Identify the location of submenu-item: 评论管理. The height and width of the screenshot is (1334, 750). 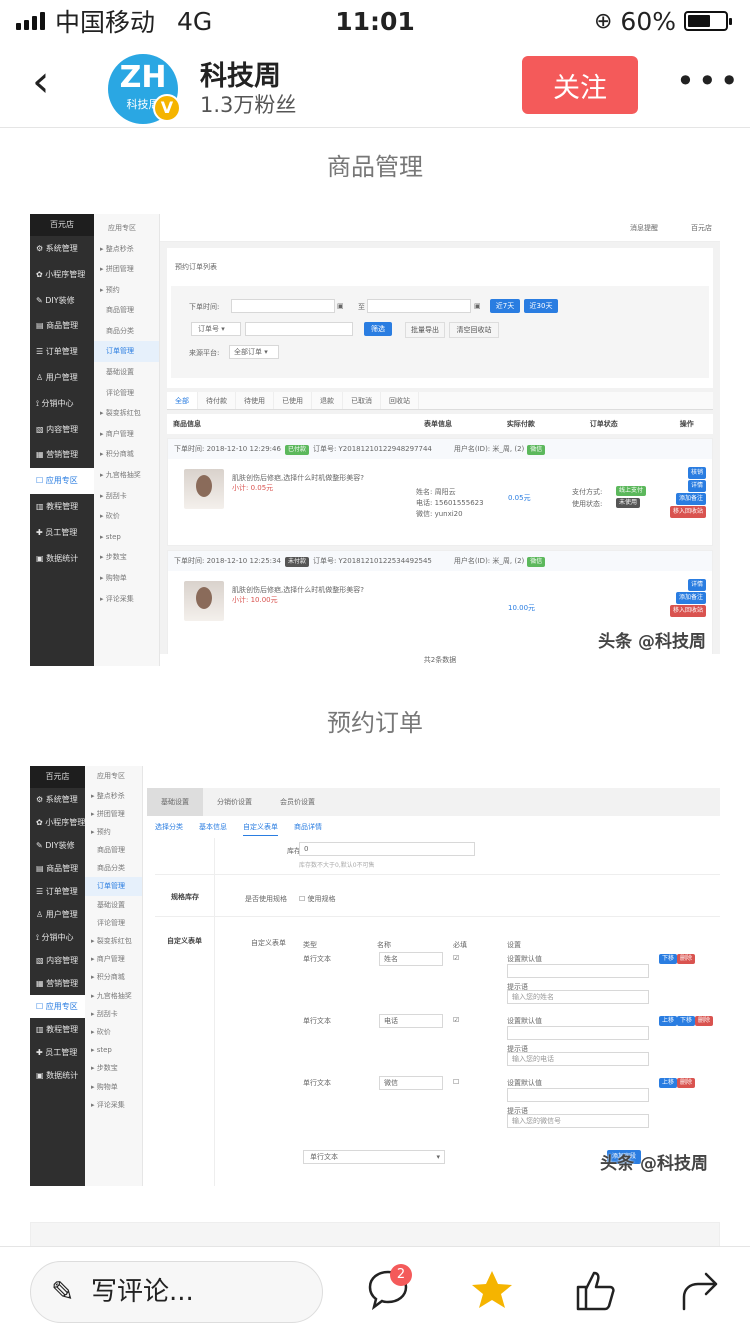
(126, 393).